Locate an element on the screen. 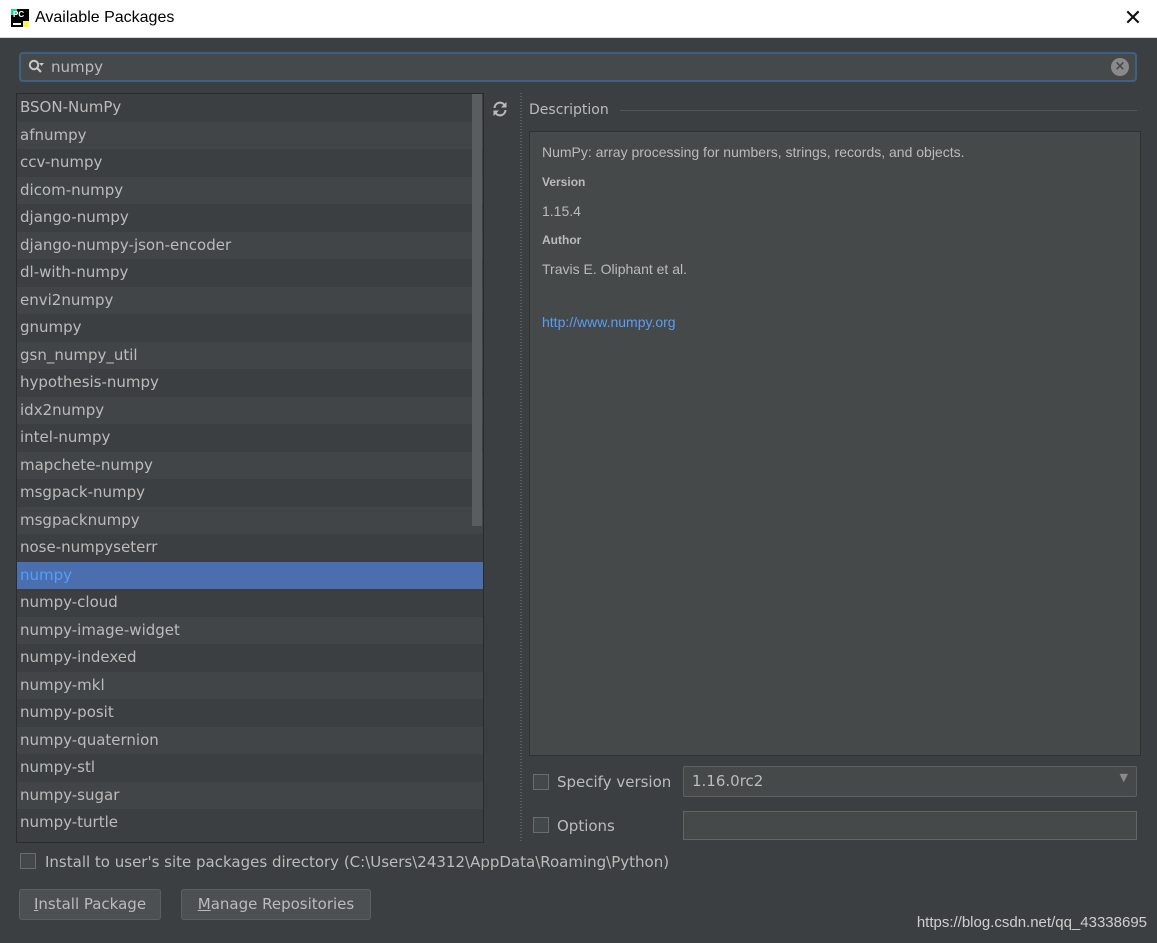 Image resolution: width=1157 pixels, height=943 pixels. search-icon is located at coordinates (36, 67).